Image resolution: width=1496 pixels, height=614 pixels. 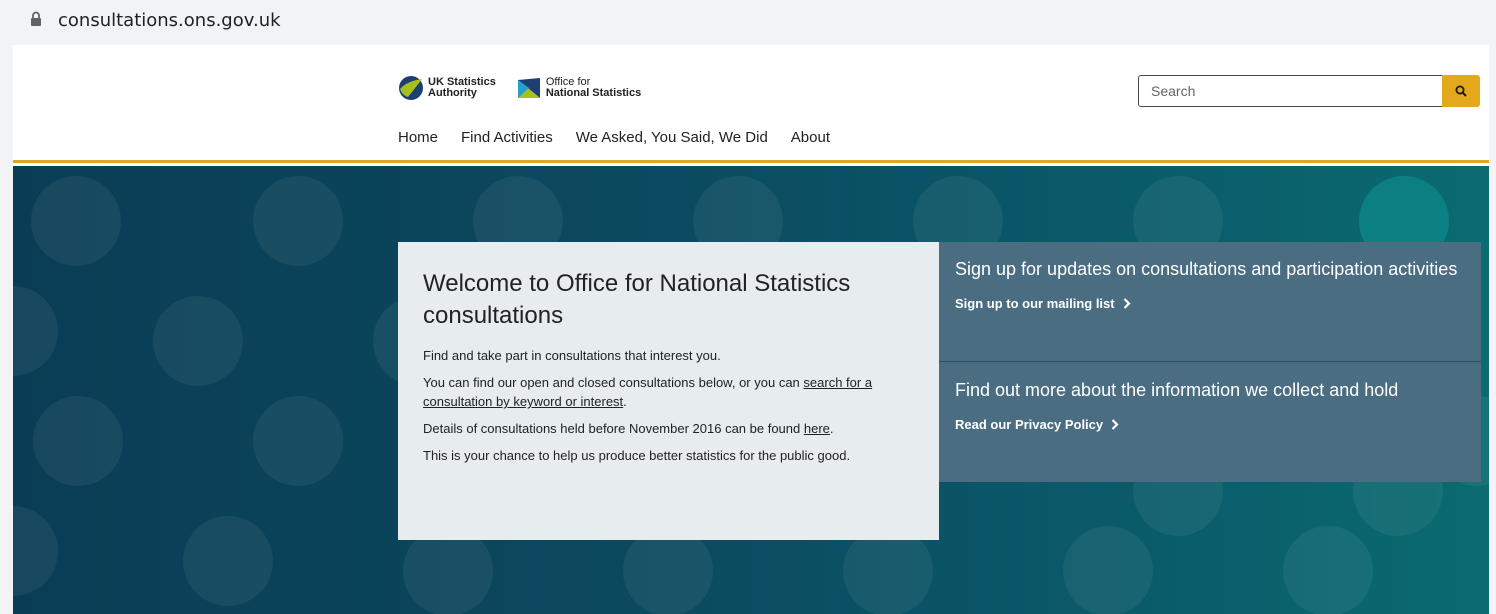 What do you see at coordinates (37, 20) in the screenshot?
I see `lock-icon` at bounding box center [37, 20].